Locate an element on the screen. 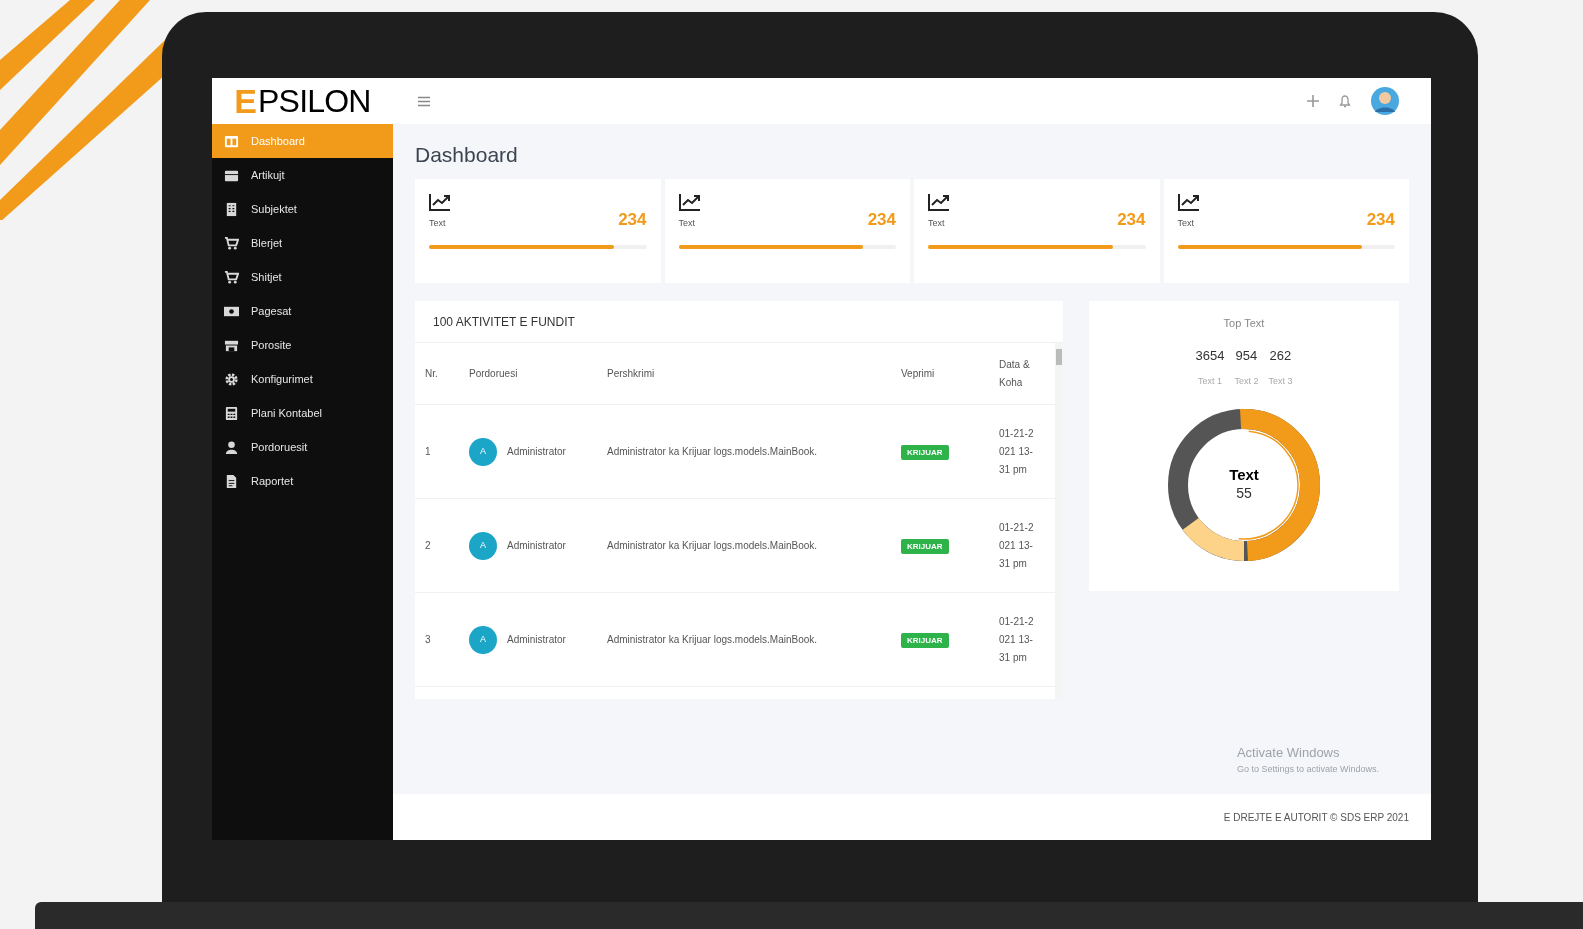  logo-mark: E is located at coordinates (246, 101).